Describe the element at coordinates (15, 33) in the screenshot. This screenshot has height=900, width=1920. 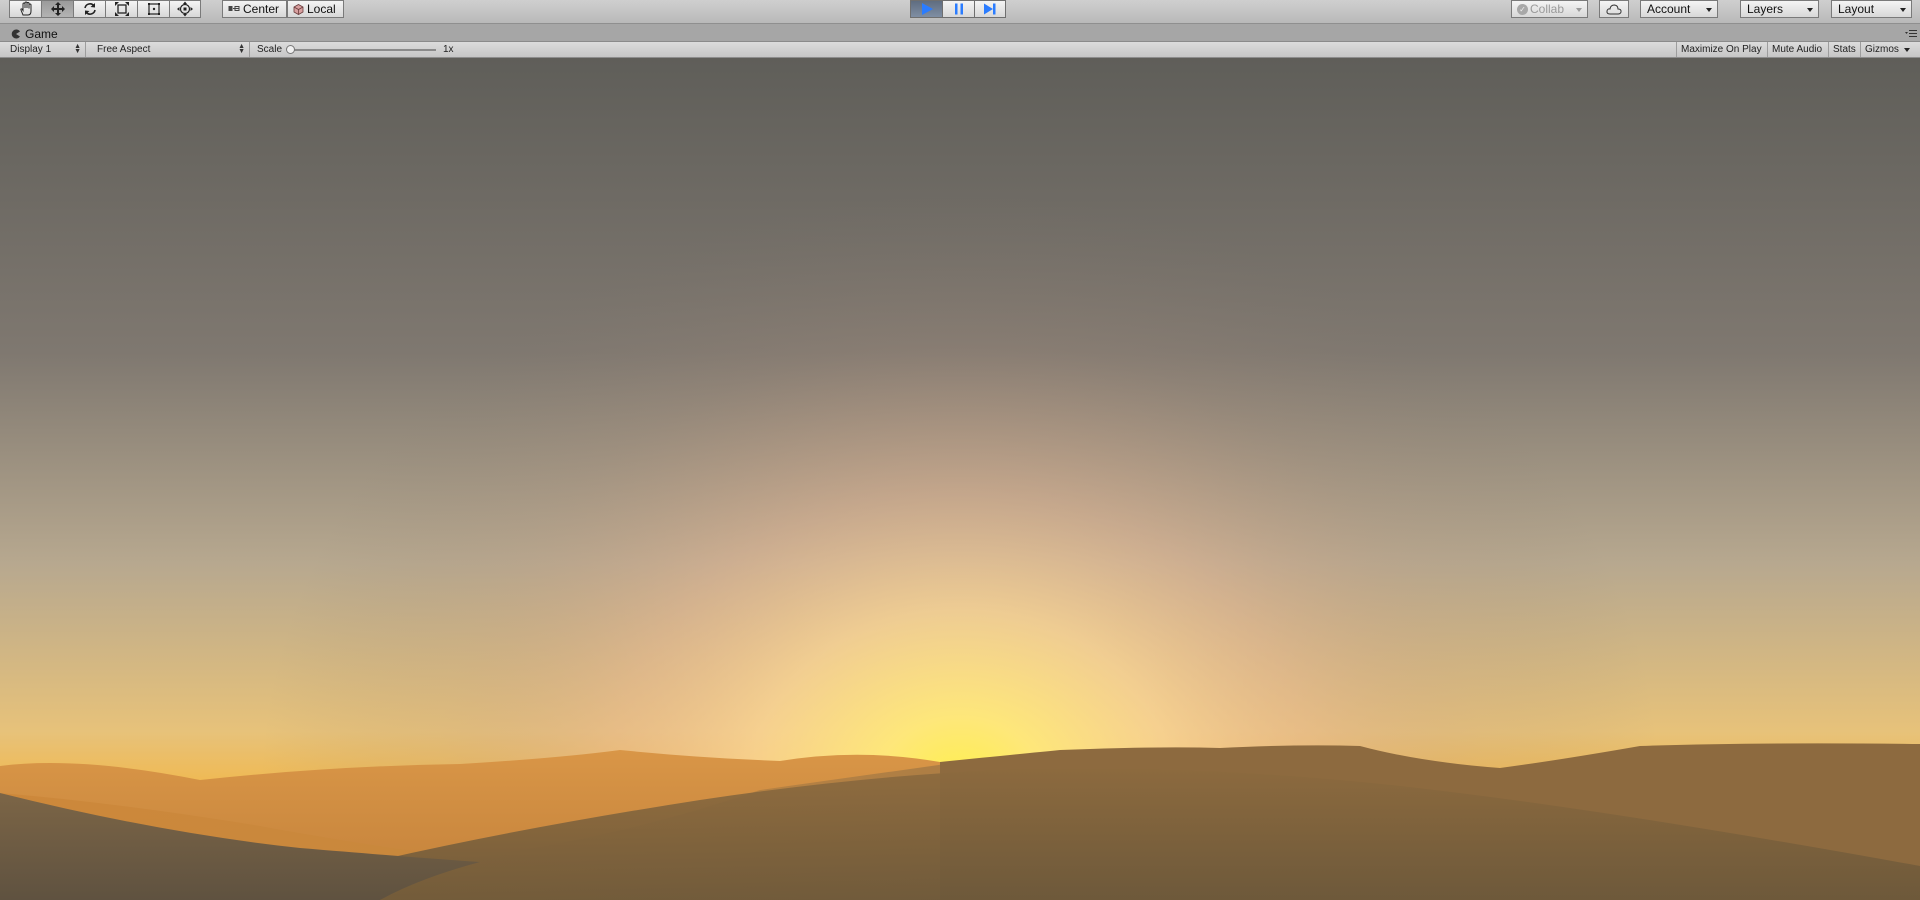
I see `game-view-icon` at that location.